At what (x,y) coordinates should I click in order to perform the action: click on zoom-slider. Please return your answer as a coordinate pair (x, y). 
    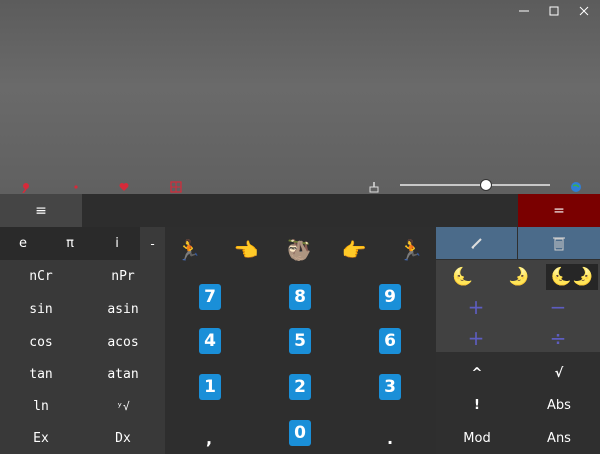
    Looking at the image, I should click on (475, 185).